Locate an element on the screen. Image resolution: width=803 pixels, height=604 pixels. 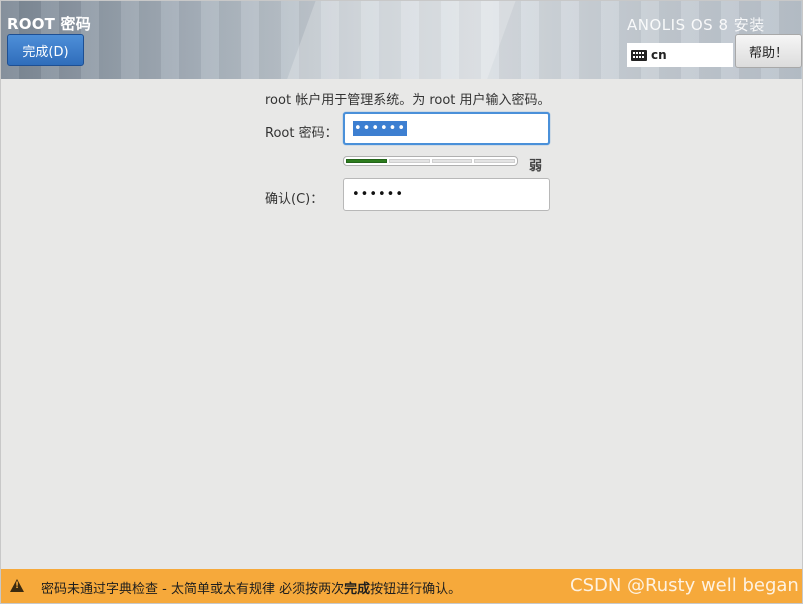
keyboard-layout-label: cn is located at coordinates (659, 55).